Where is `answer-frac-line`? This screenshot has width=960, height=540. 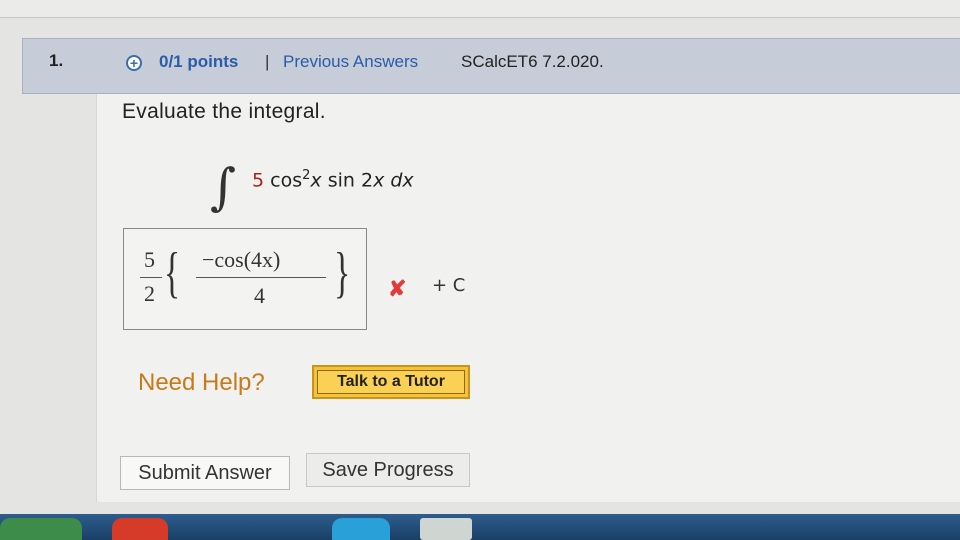 answer-frac-line is located at coordinates (151, 277).